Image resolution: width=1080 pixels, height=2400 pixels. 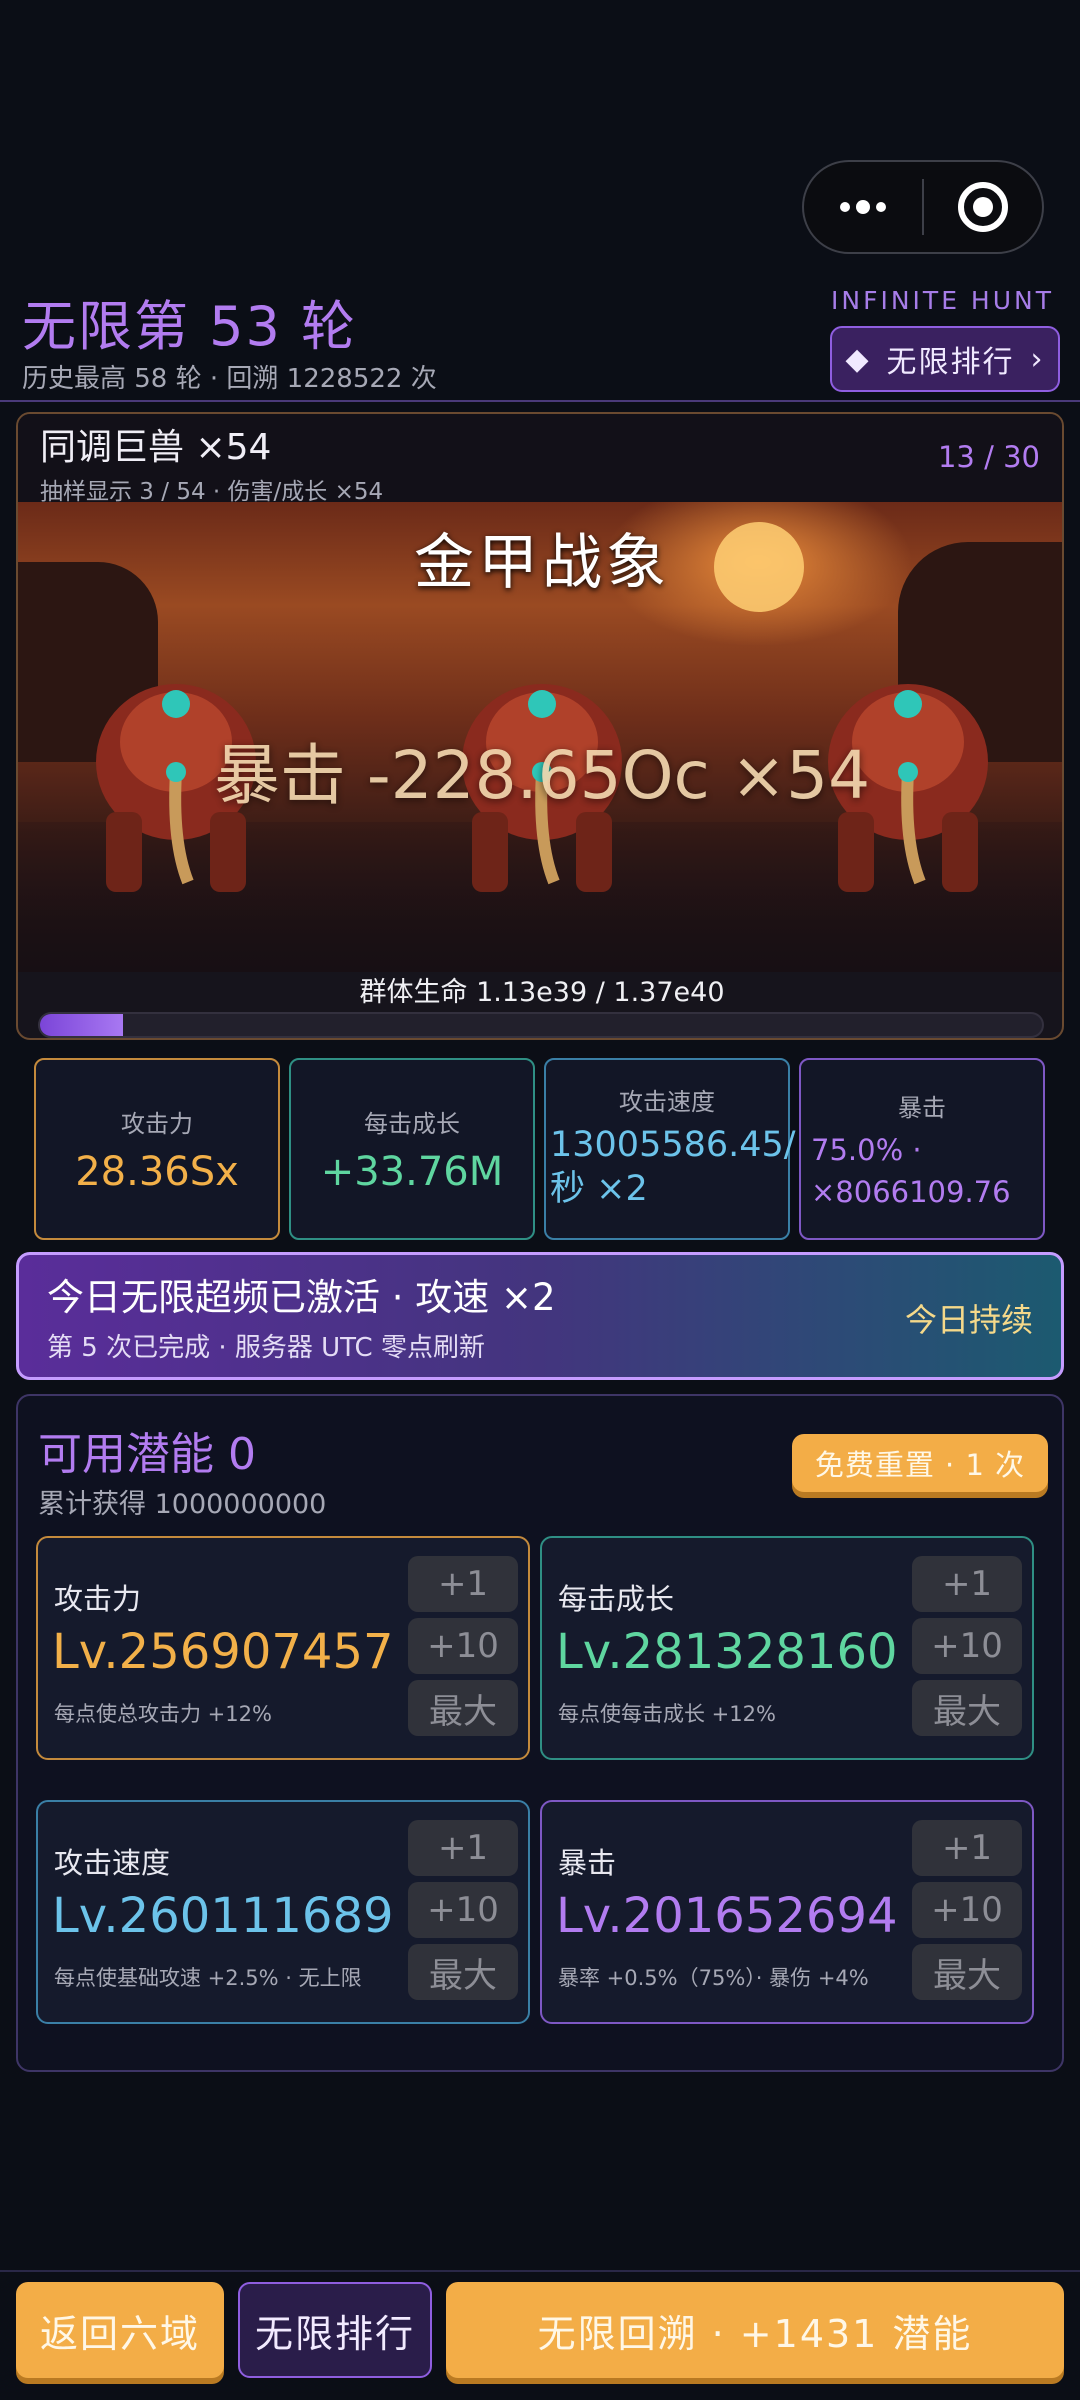 I want to click on stat-crit-value: 75.0% · ×8066109.76, so click(x=911, y=1171).